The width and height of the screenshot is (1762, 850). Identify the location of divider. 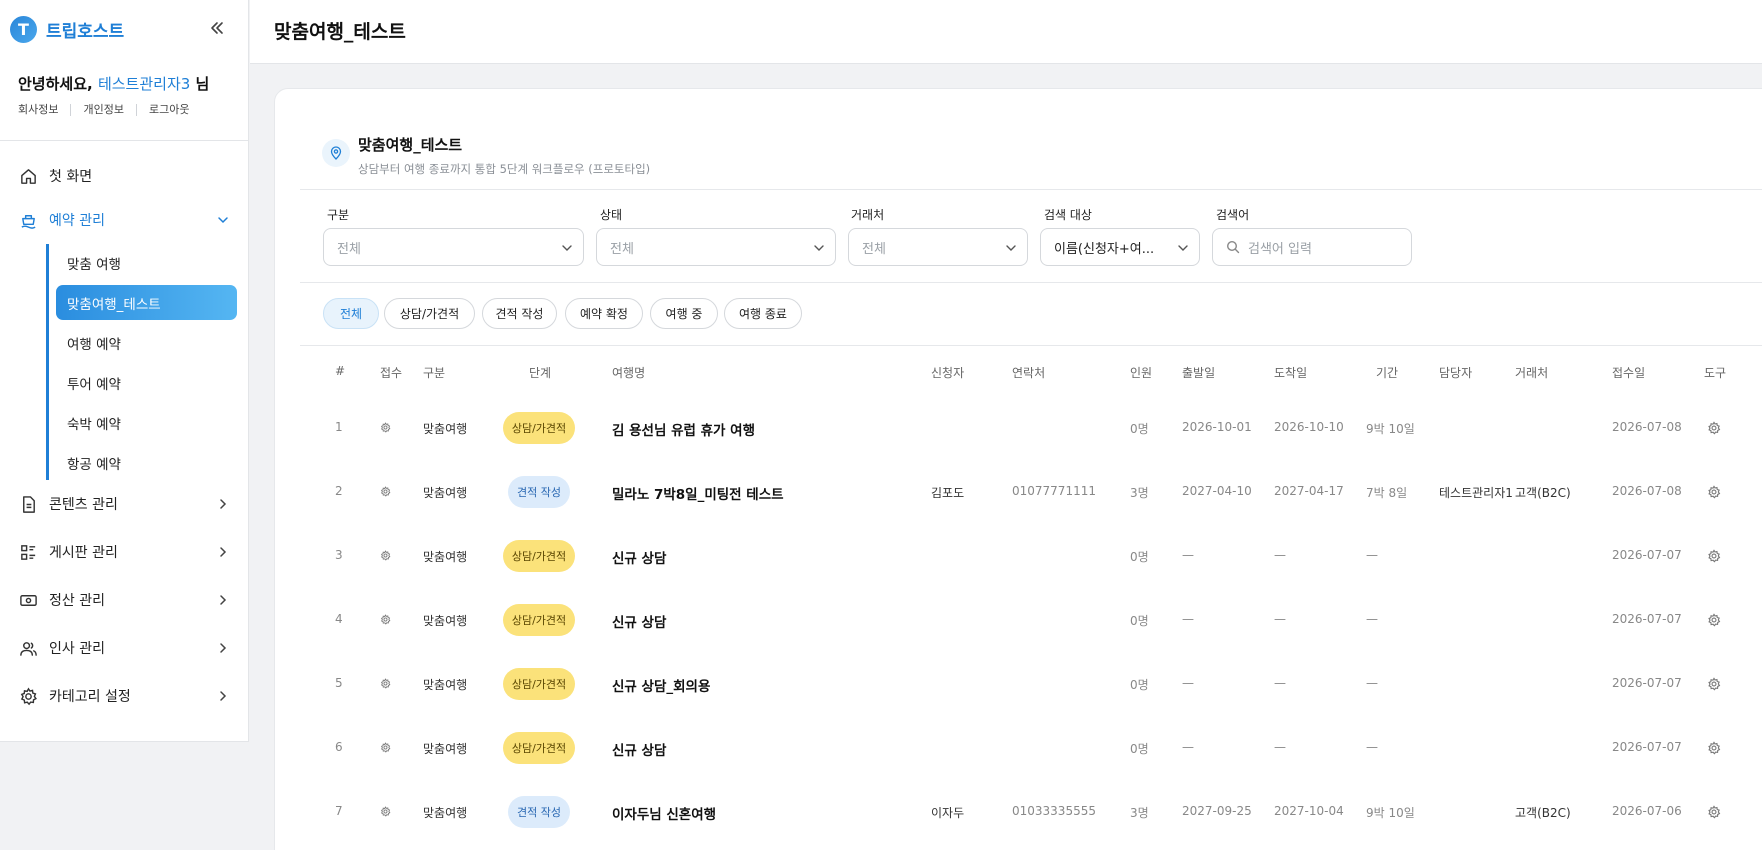
(1031, 345).